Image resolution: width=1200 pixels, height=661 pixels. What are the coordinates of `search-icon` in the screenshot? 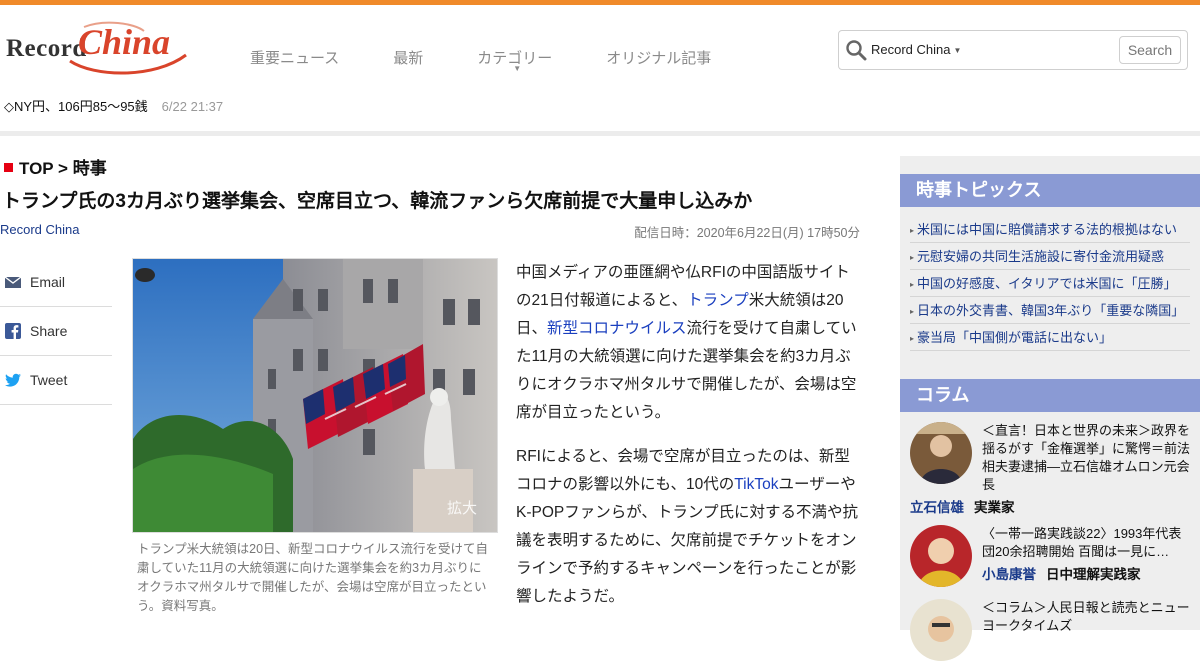 It's located at (856, 50).